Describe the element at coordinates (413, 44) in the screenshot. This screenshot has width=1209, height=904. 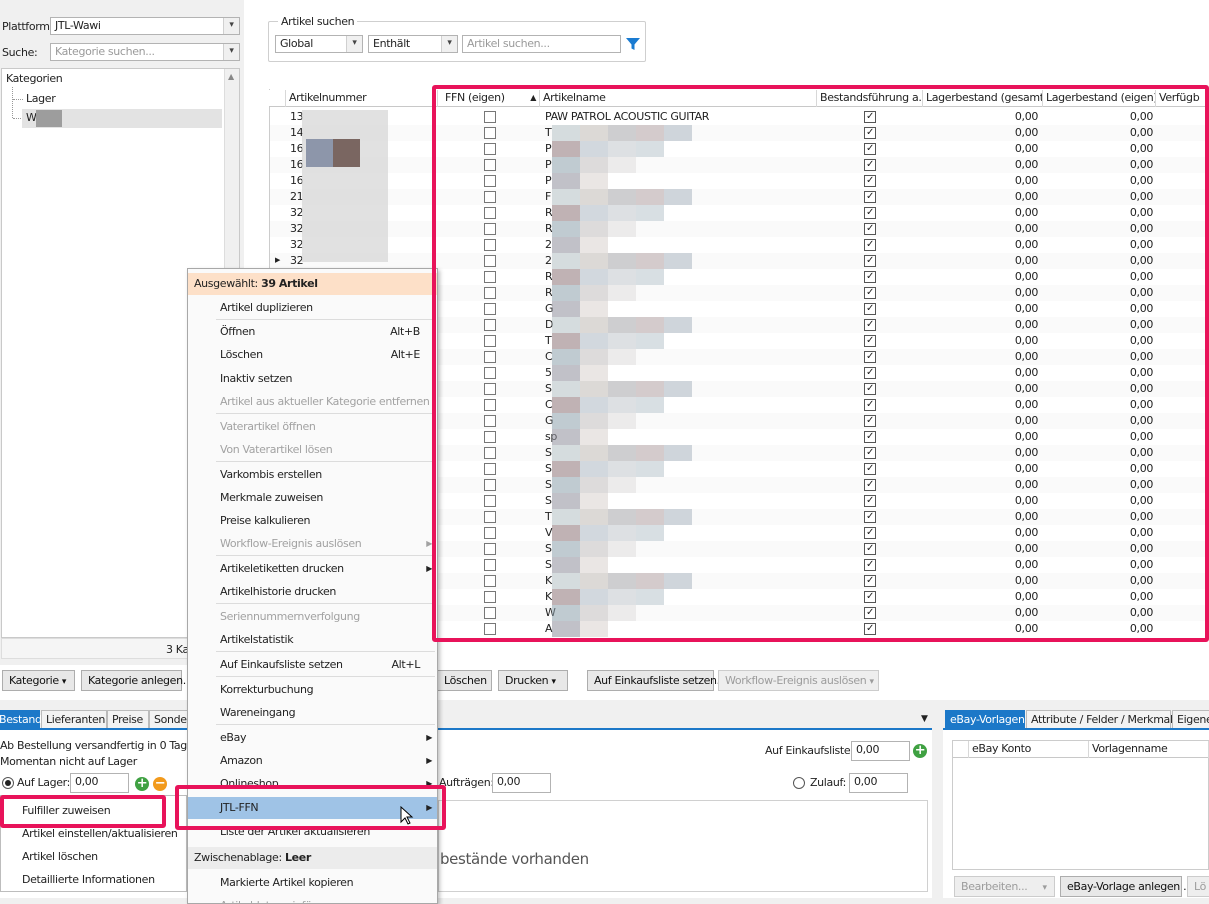
I see `search-mode-select: Enthält ▾` at that location.